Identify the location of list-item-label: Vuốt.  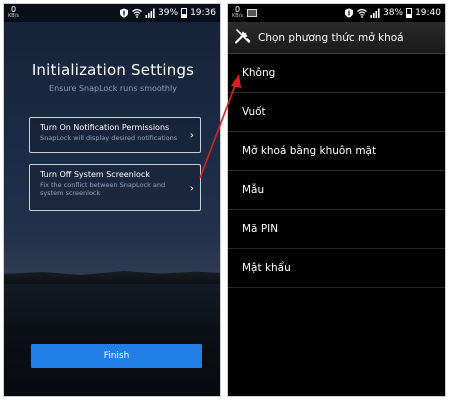
(254, 112).